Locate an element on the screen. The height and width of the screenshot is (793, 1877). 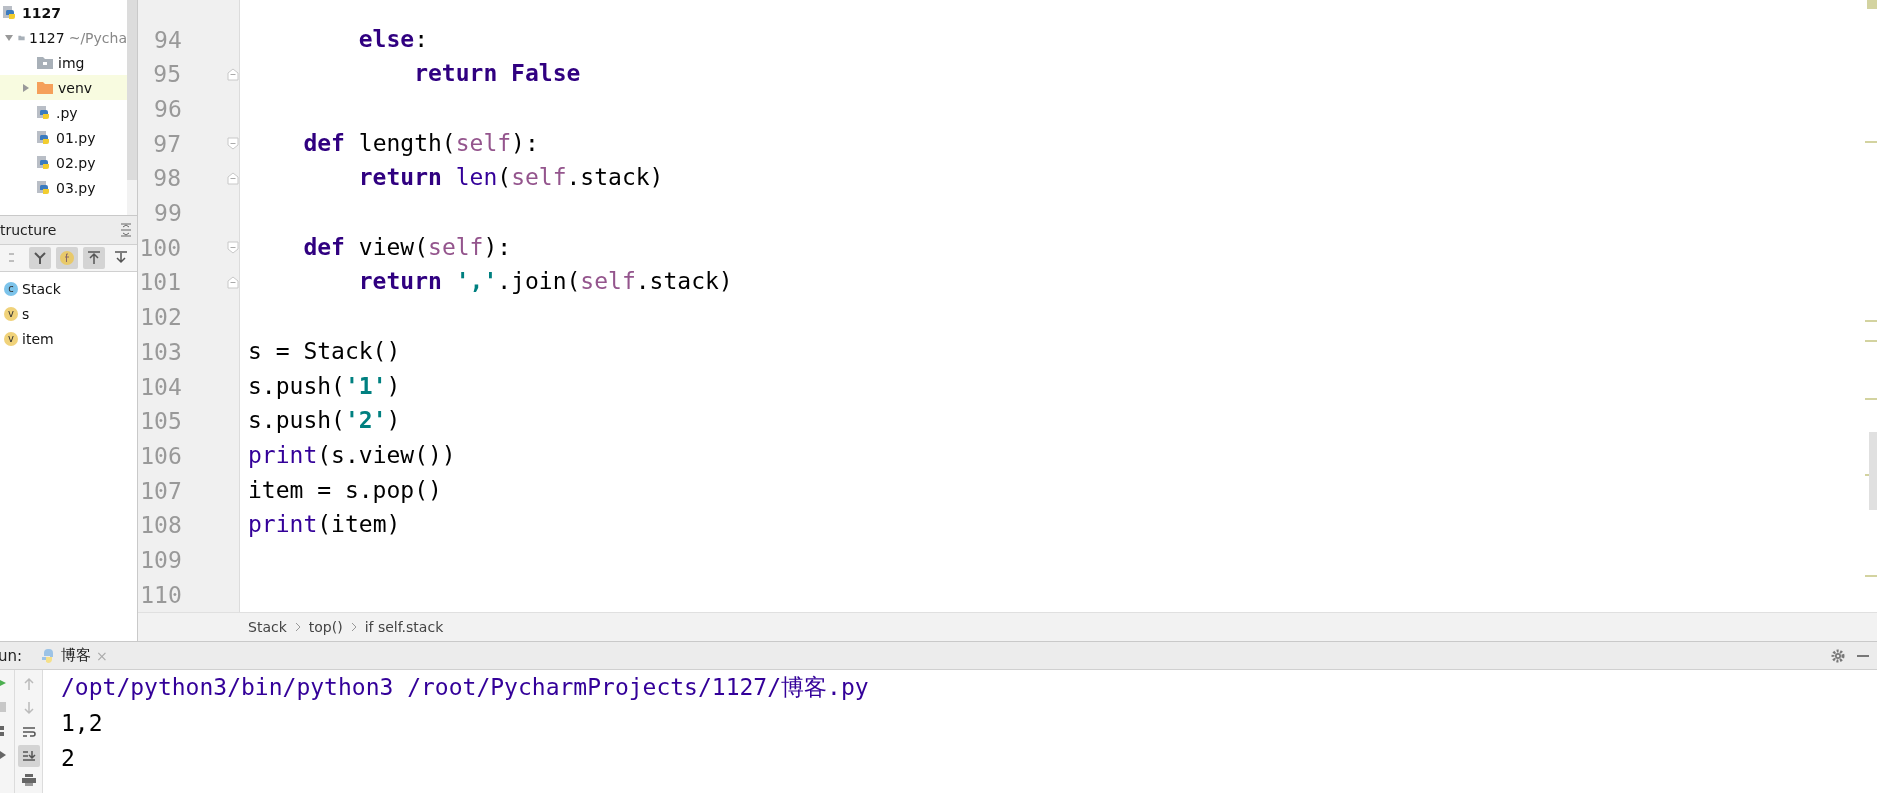
code-line: def length(self): is located at coordinates (420, 142).